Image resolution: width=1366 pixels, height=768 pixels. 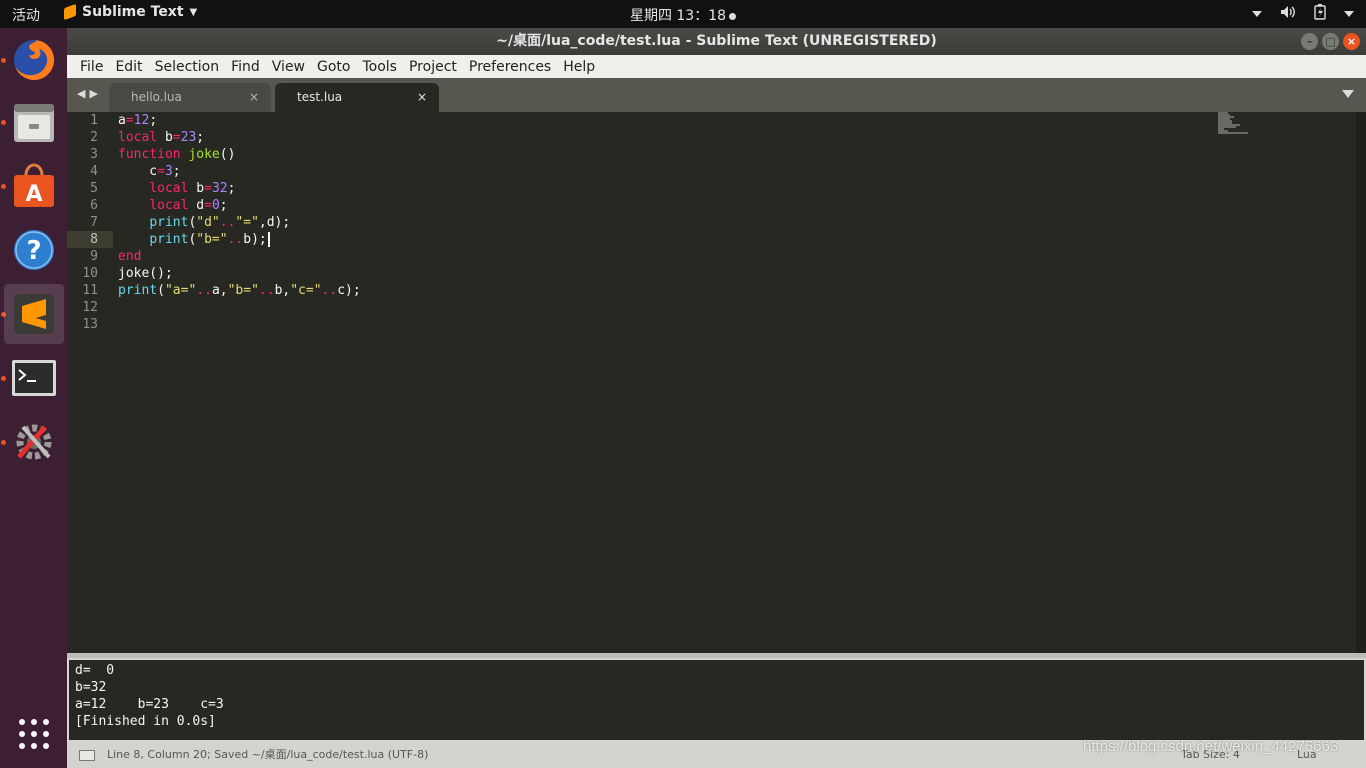 I want to click on clock: 星期四 13：18, so click(x=683, y=16).